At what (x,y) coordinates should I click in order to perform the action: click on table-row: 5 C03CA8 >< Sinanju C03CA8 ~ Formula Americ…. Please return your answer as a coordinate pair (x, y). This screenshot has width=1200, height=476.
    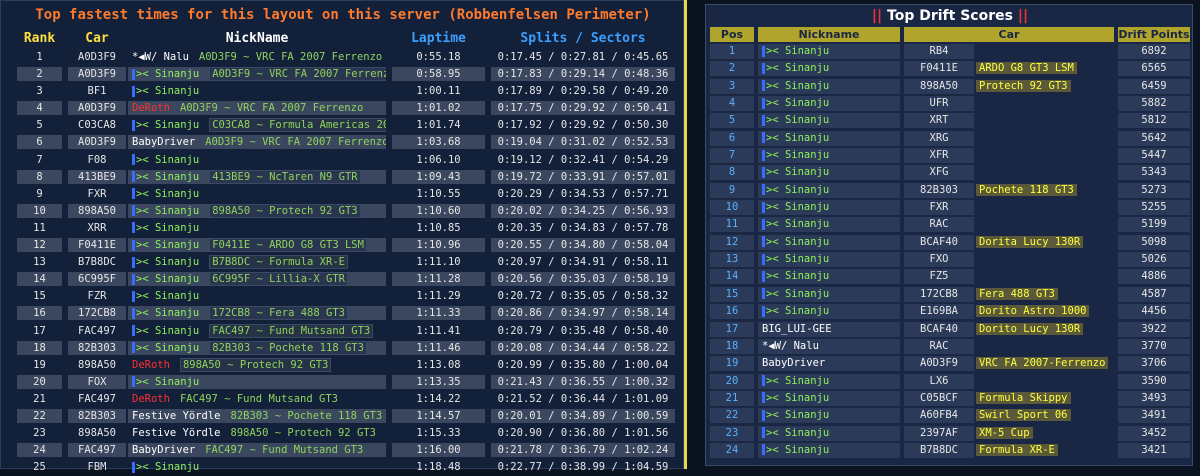
    Looking at the image, I should click on (343, 125).